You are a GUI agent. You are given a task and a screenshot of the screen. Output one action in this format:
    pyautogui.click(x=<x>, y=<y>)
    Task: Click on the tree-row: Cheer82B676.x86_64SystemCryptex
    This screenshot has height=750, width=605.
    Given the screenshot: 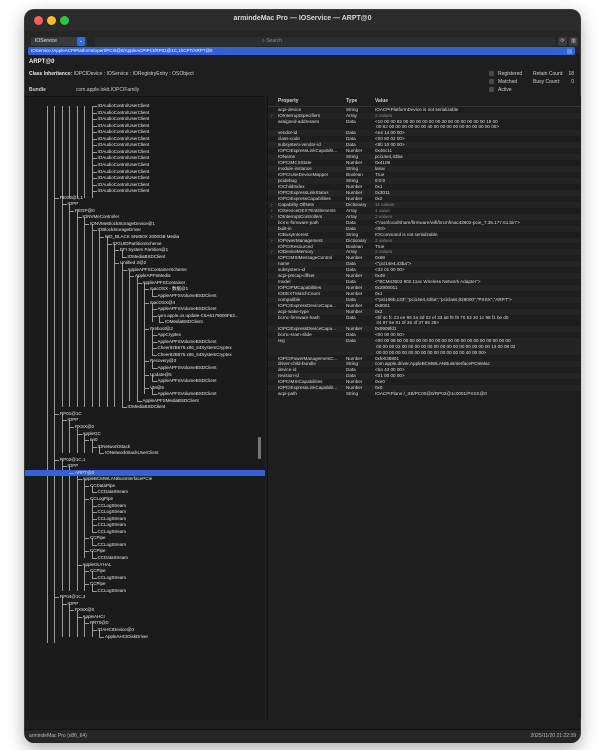 What is the action you would take?
    pyautogui.click(x=145, y=355)
    